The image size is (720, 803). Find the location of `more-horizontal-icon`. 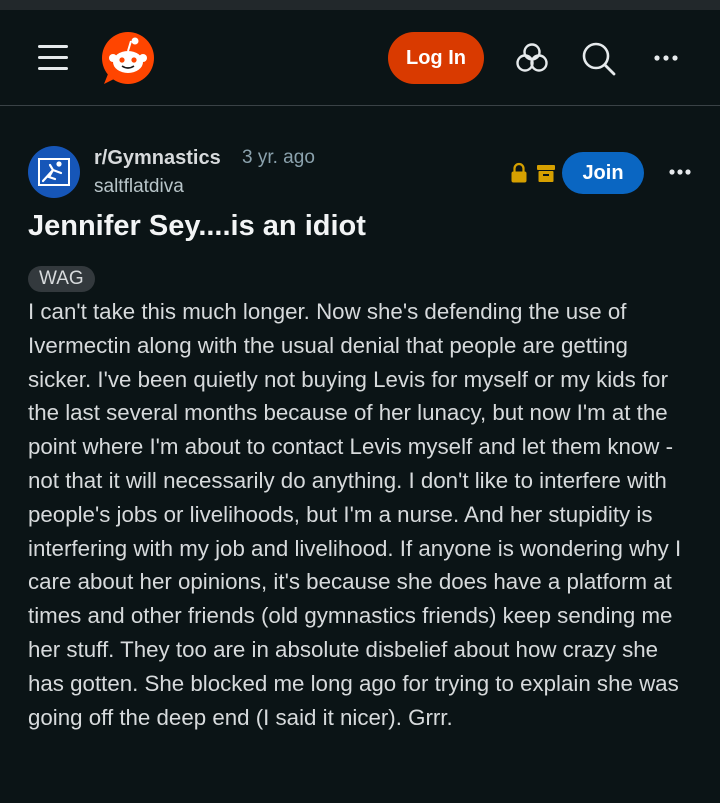

more-horizontal-icon is located at coordinates (666, 58).